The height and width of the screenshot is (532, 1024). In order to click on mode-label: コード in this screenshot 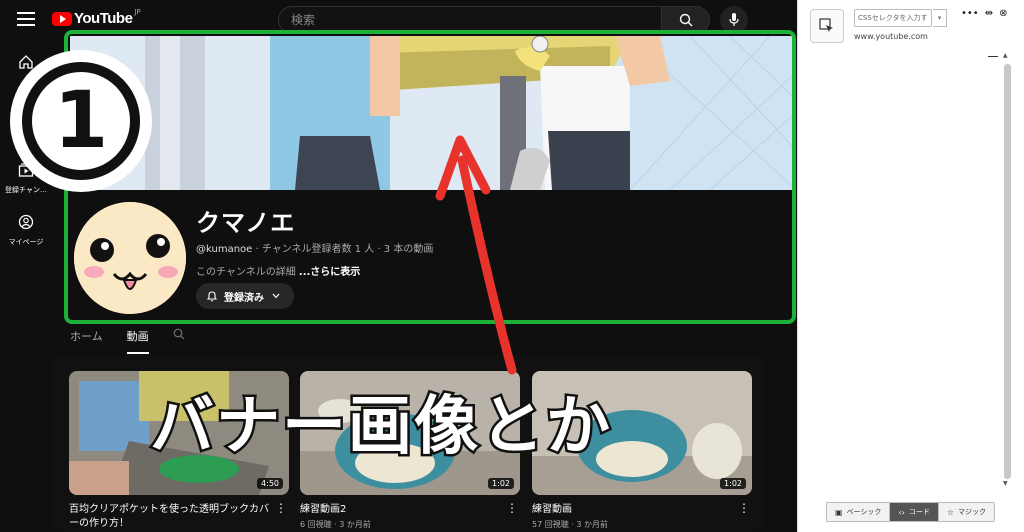, I will do `click(919, 512)`.